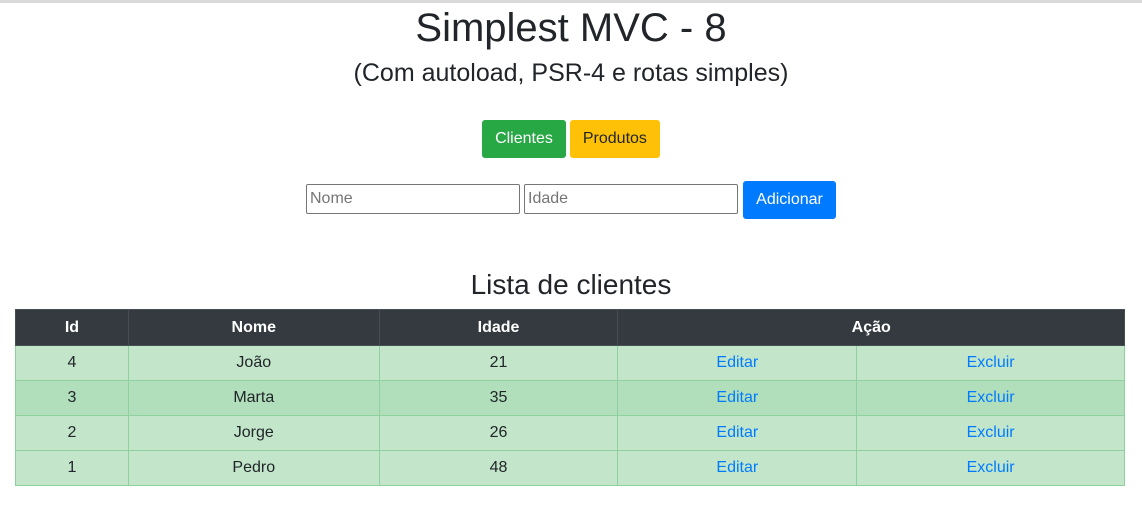 This screenshot has height=505, width=1142. Describe the element at coordinates (253, 468) in the screenshot. I see `cell-nome: Pedro` at that location.